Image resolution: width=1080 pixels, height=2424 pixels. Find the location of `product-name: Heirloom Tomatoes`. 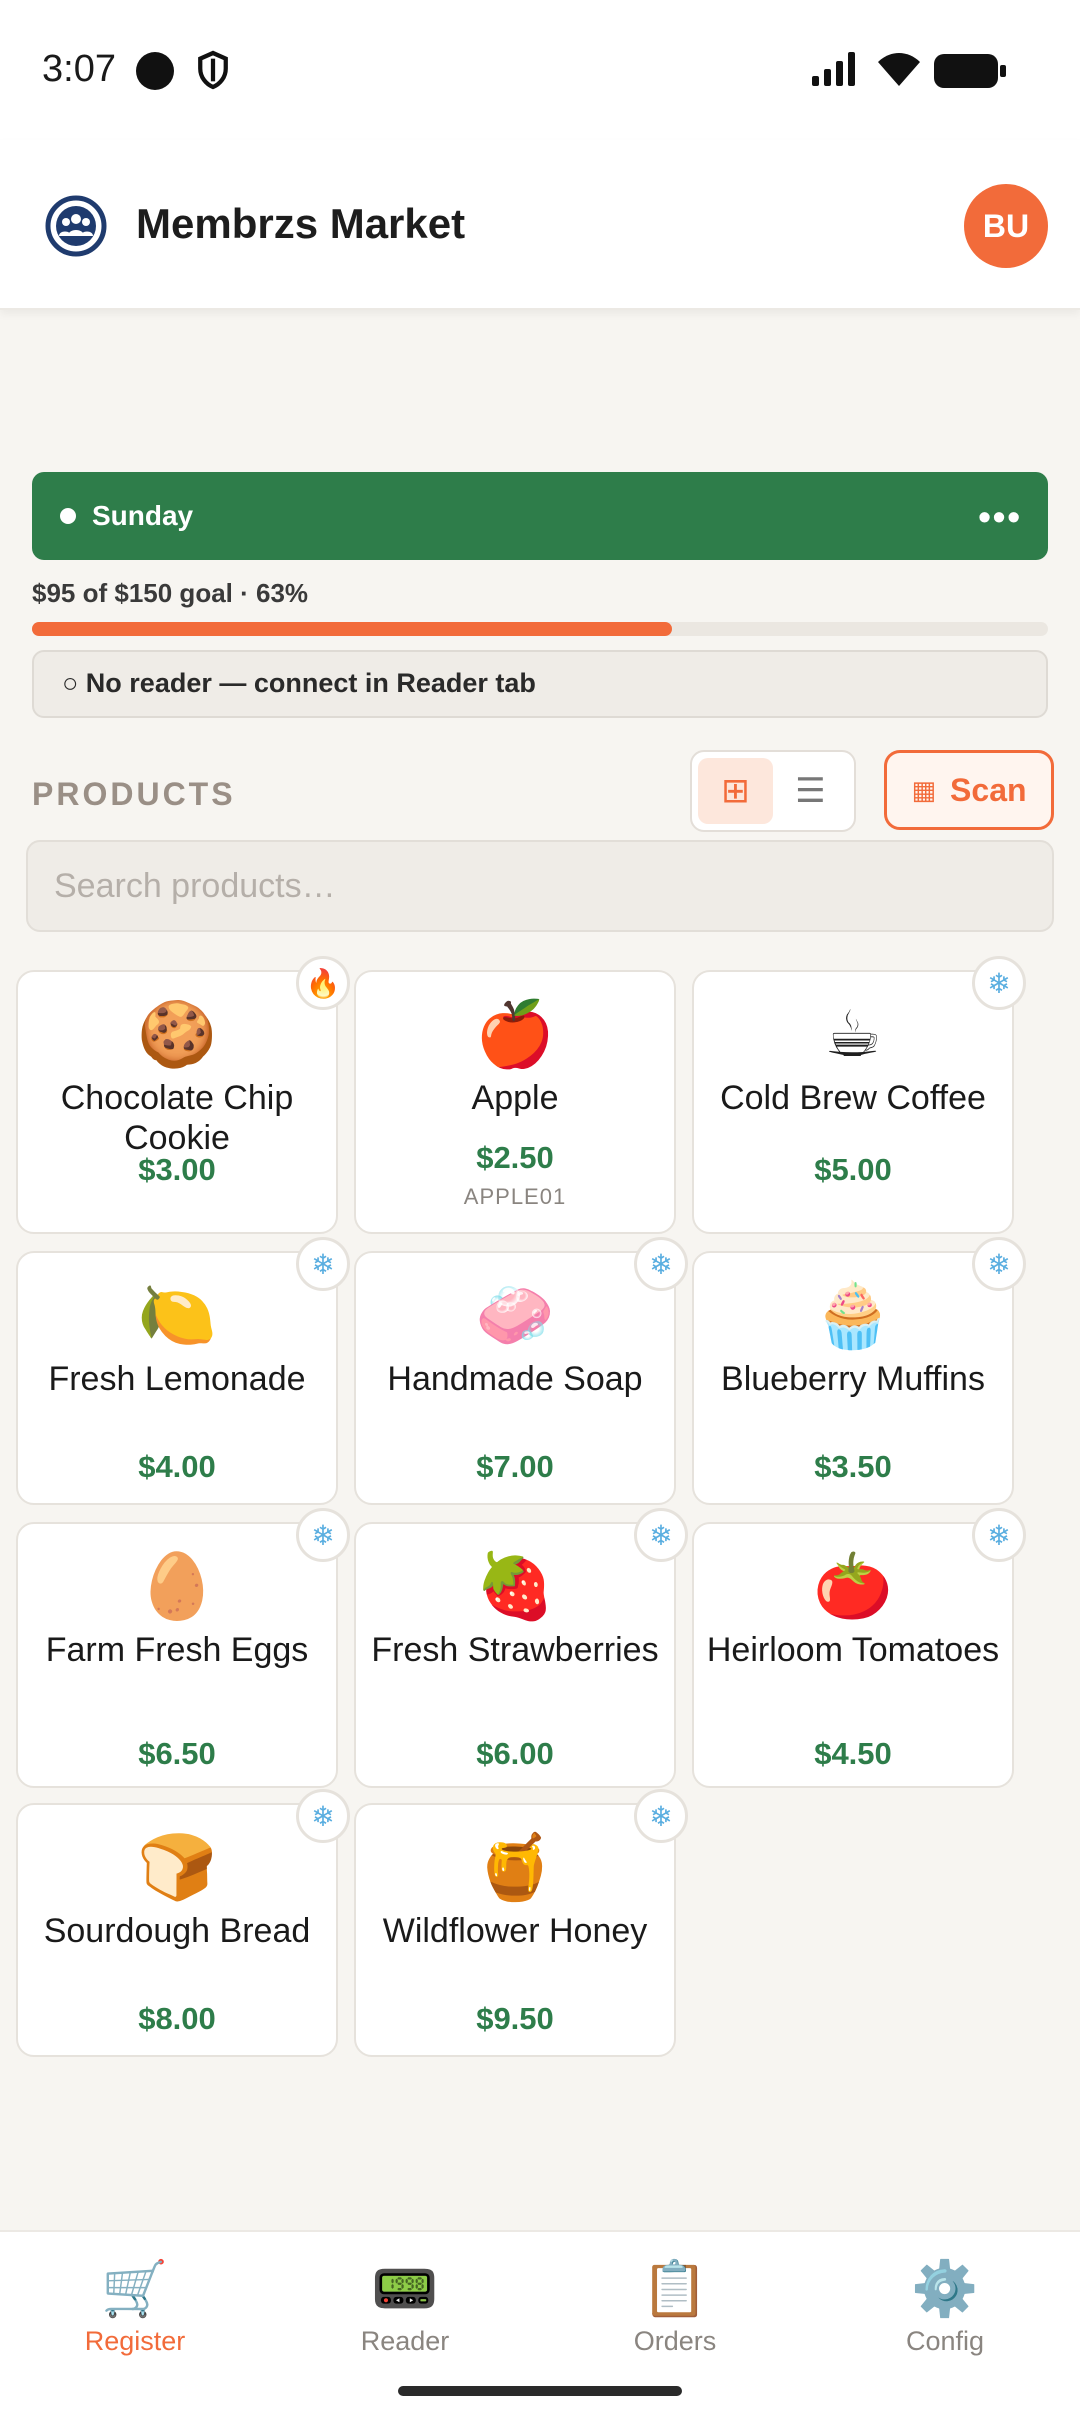

product-name: Heirloom Tomatoes is located at coordinates (853, 1650).